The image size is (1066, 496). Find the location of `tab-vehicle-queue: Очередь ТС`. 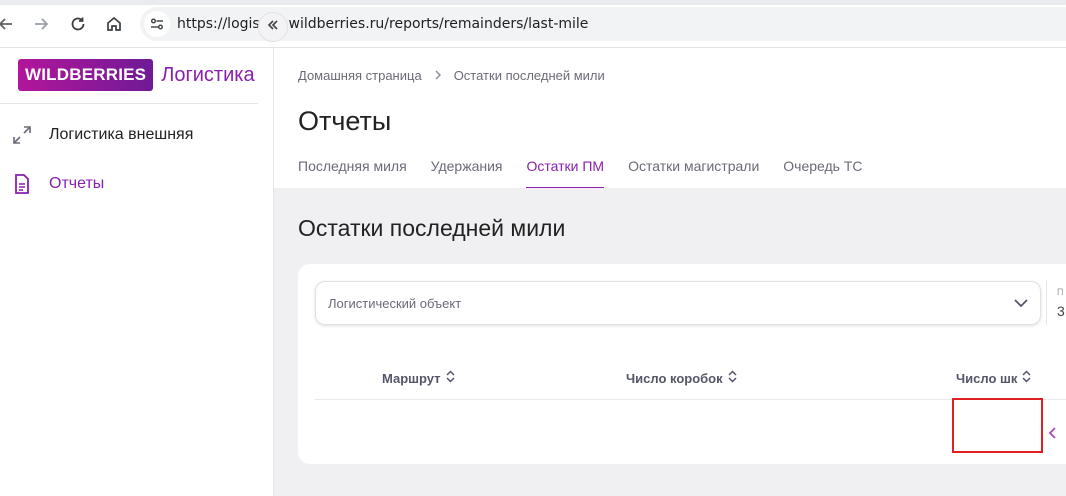

tab-vehicle-queue: Очередь ТС is located at coordinates (822, 173).